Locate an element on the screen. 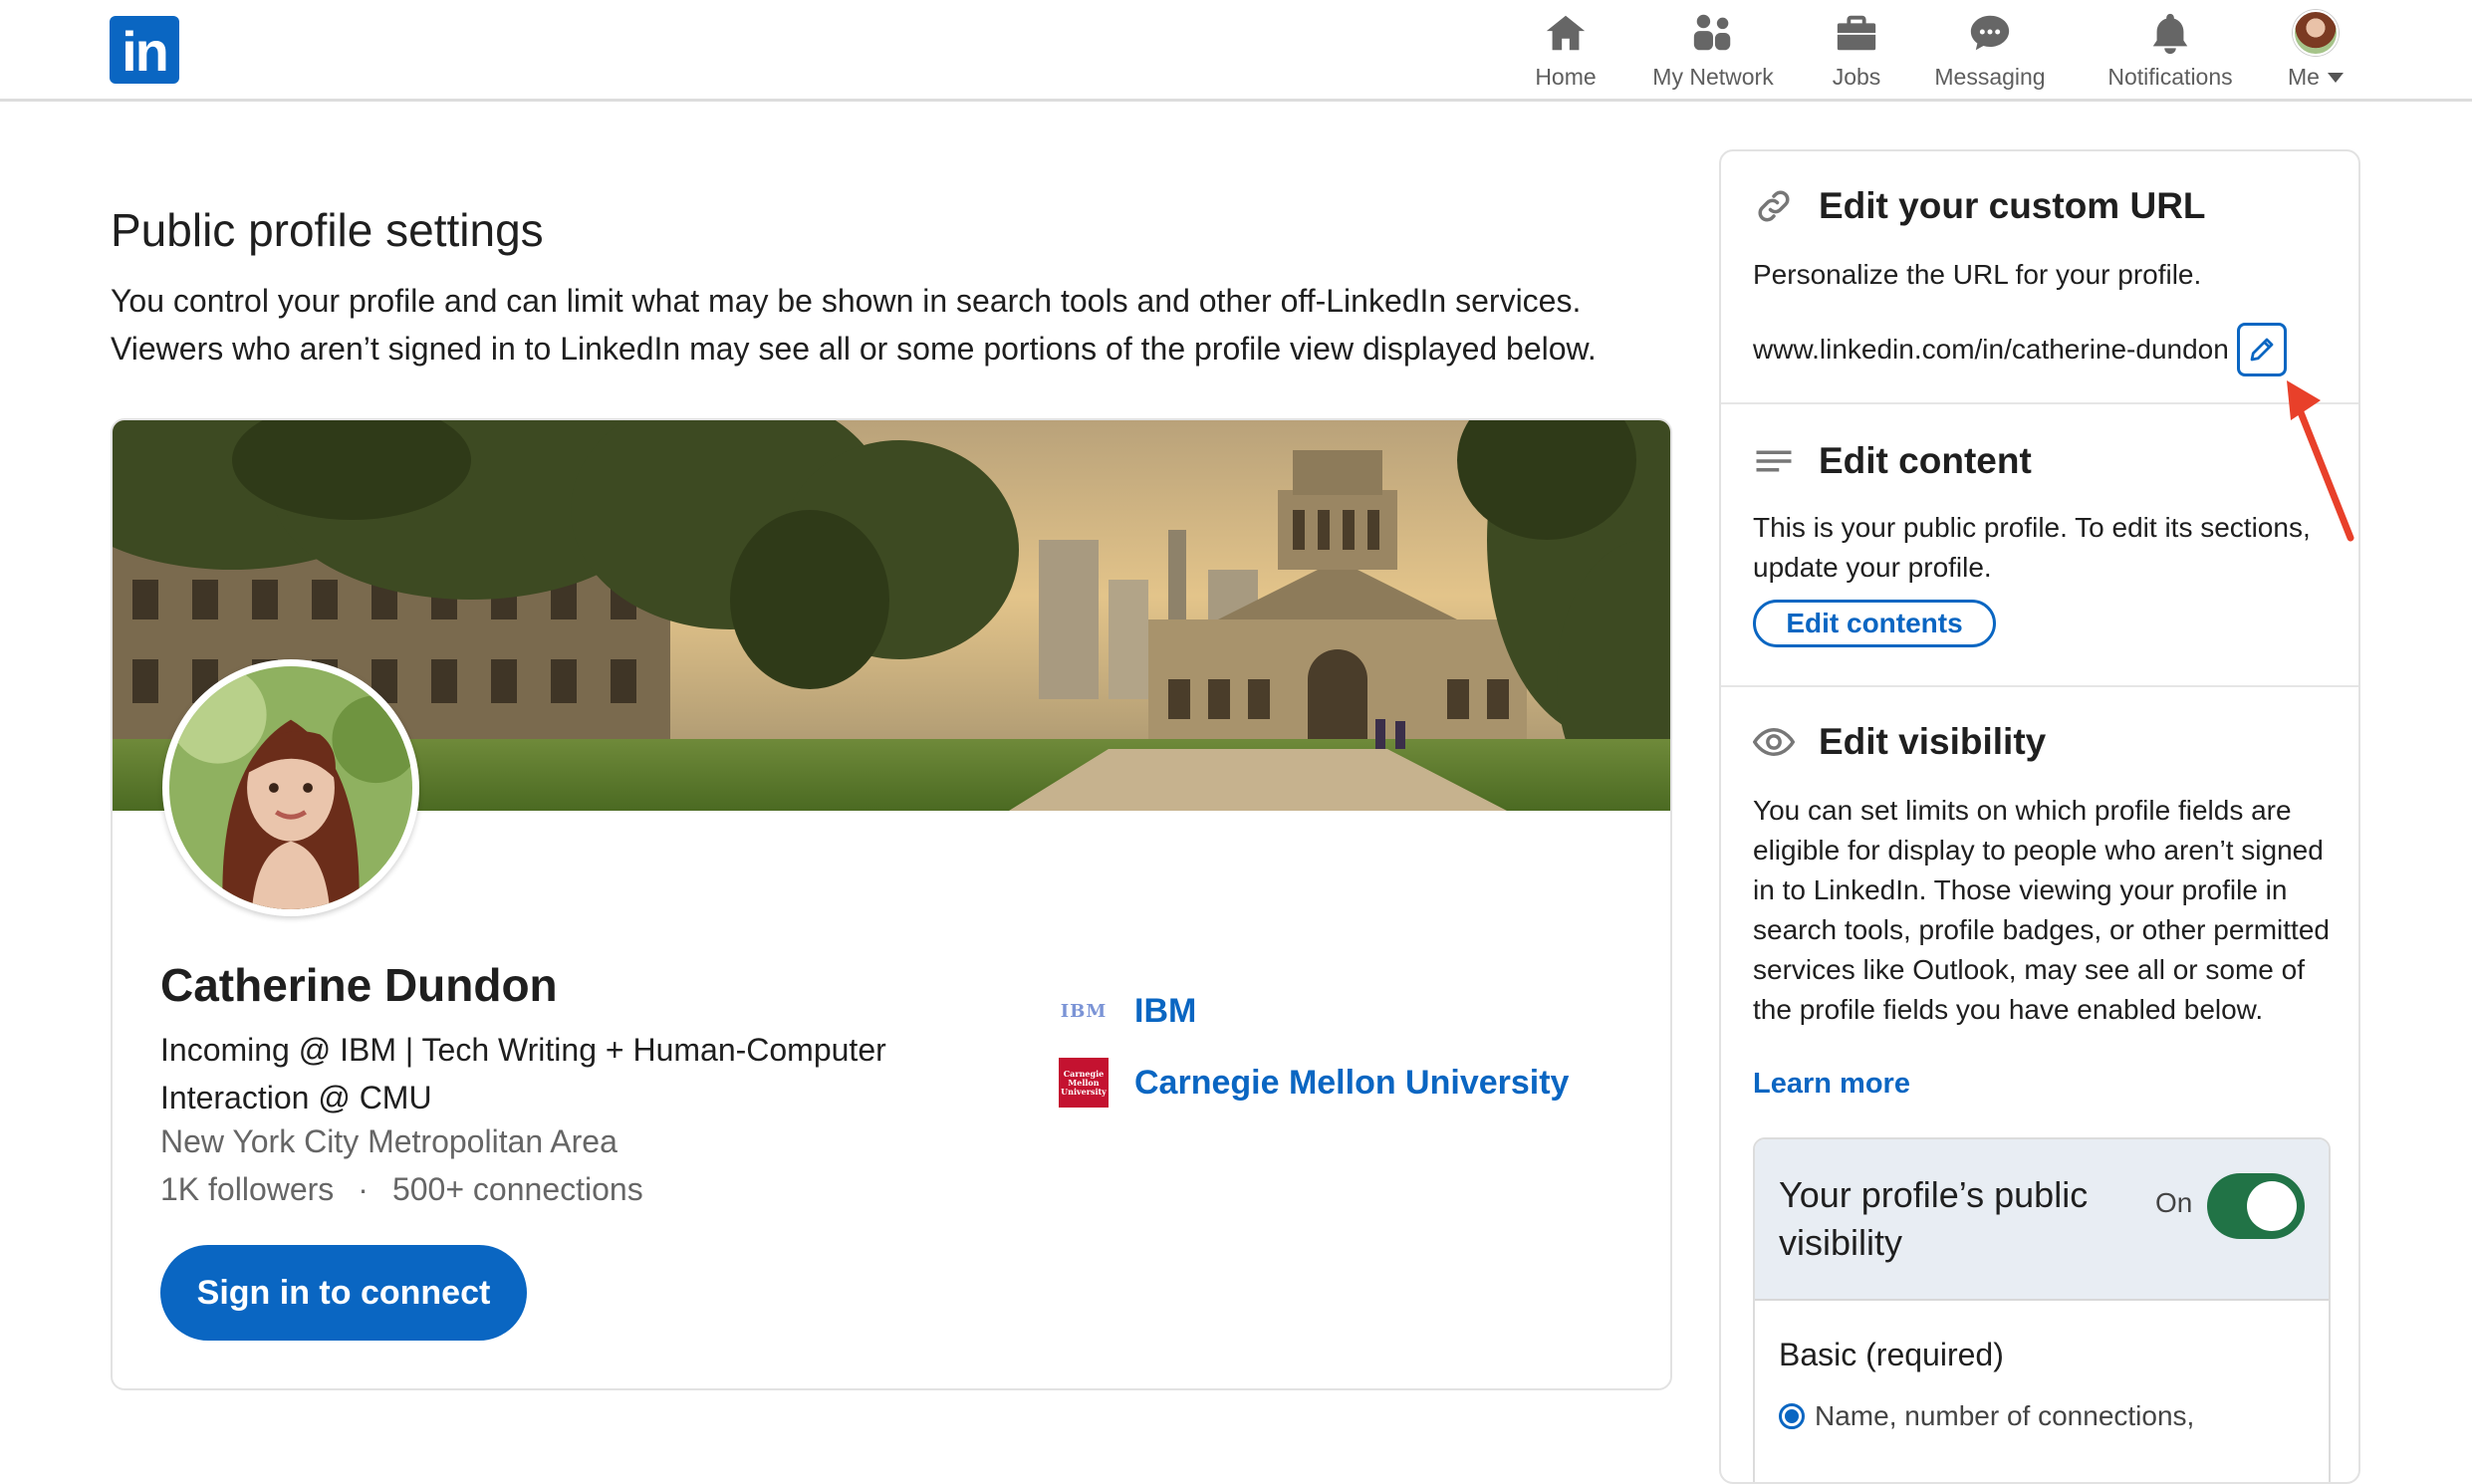 The width and height of the screenshot is (2472, 1484). toggle-knob is located at coordinates (2272, 1206).